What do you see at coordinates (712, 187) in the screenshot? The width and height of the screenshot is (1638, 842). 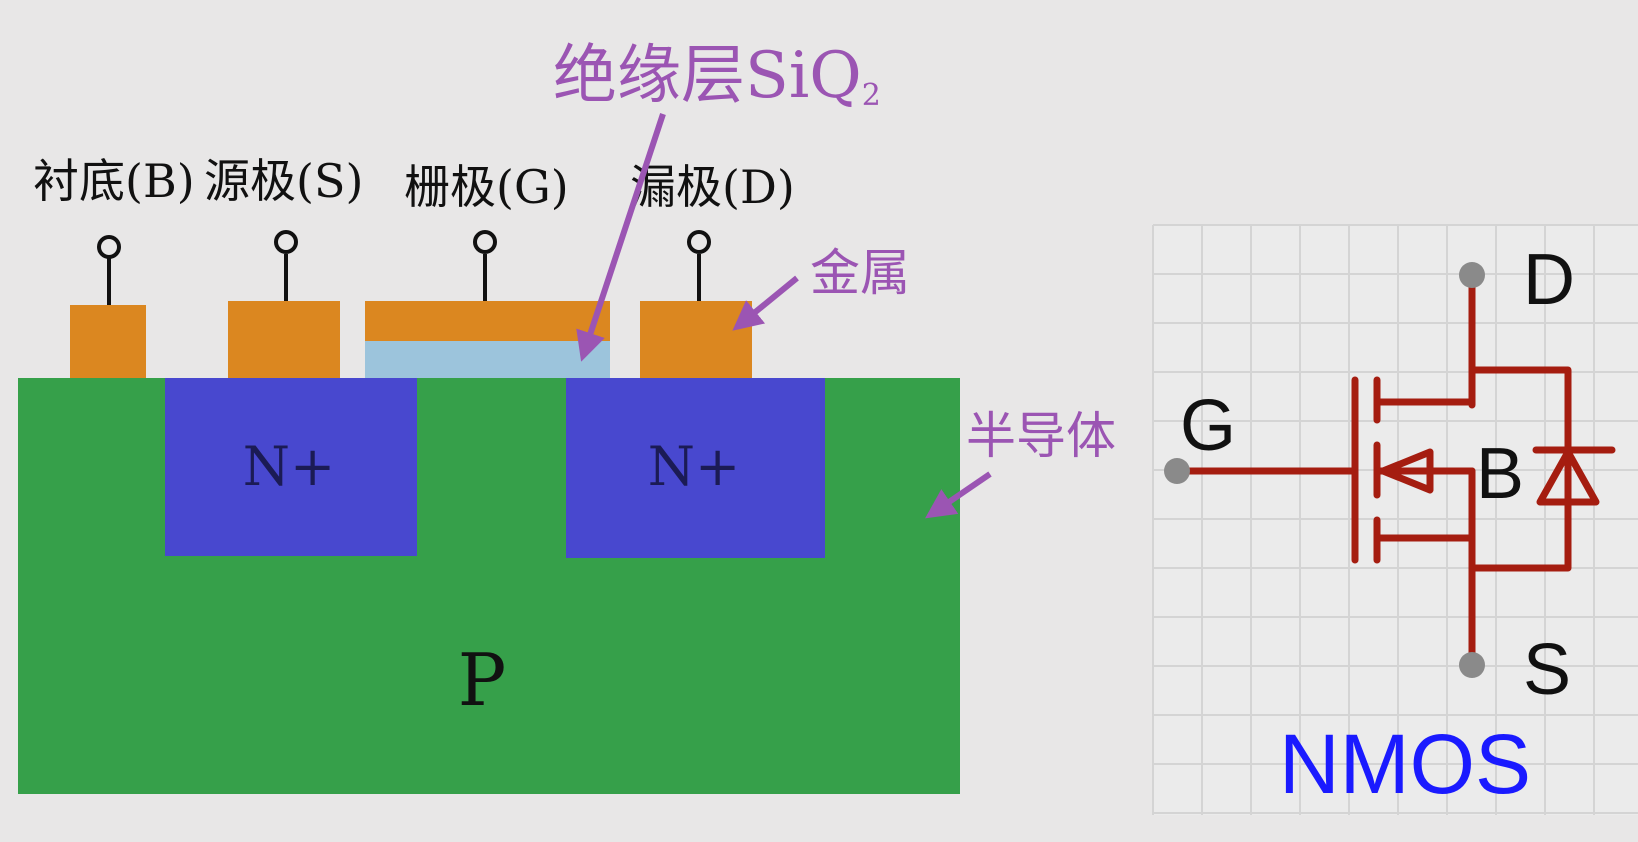 I see `drain-terminal-label: 漏极(D)` at bounding box center [712, 187].